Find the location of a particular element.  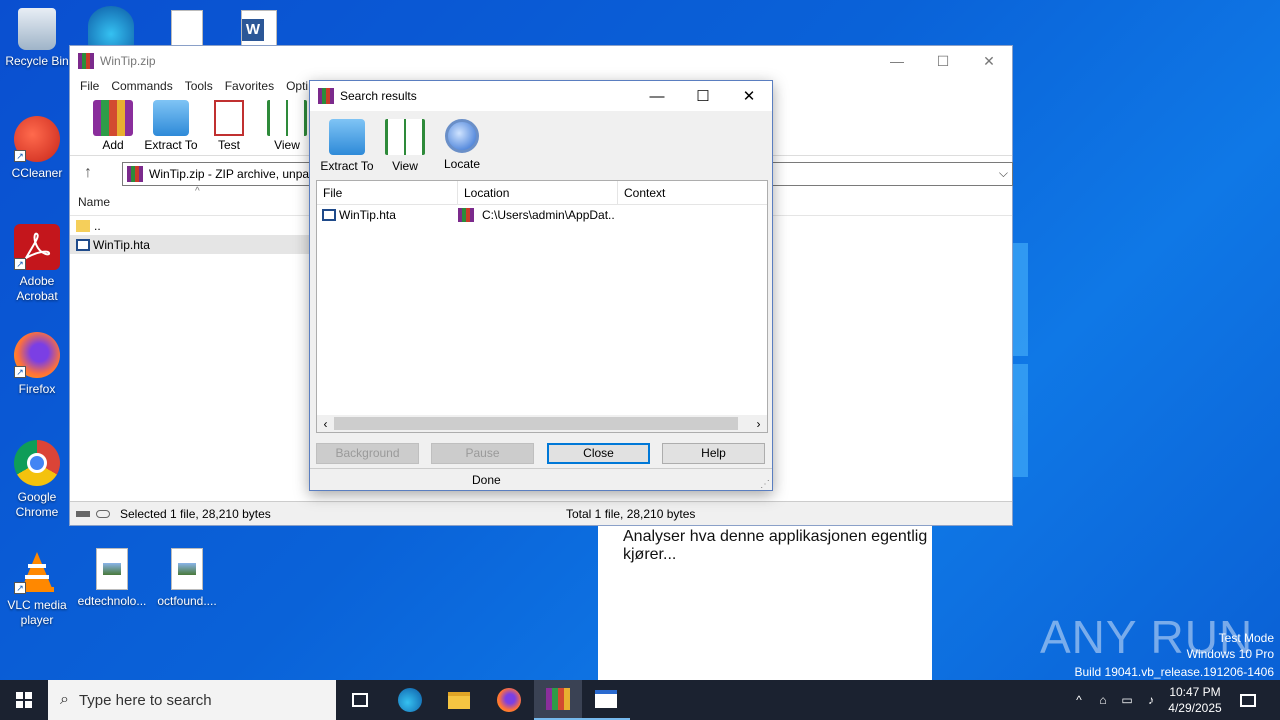

test-button: Test is located at coordinates (229, 125).